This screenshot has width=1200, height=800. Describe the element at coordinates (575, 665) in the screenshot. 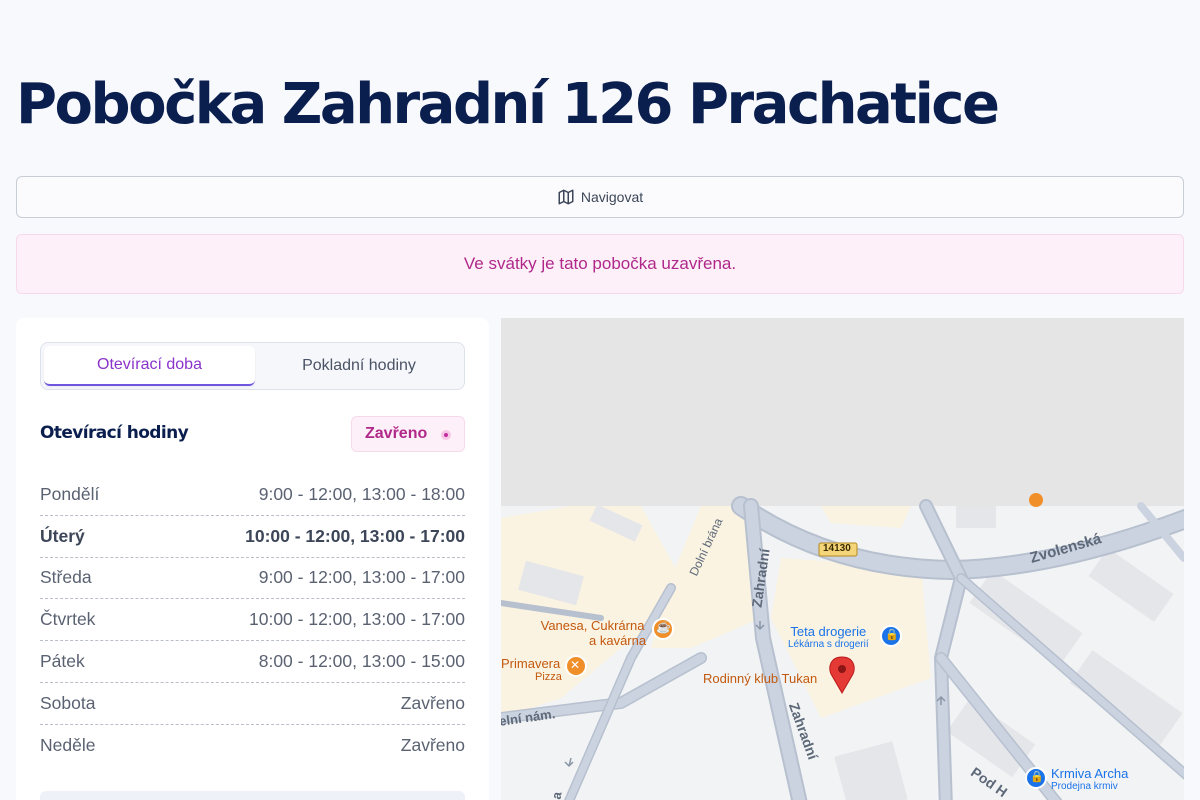

I see `restaurant-icon: ✕` at that location.